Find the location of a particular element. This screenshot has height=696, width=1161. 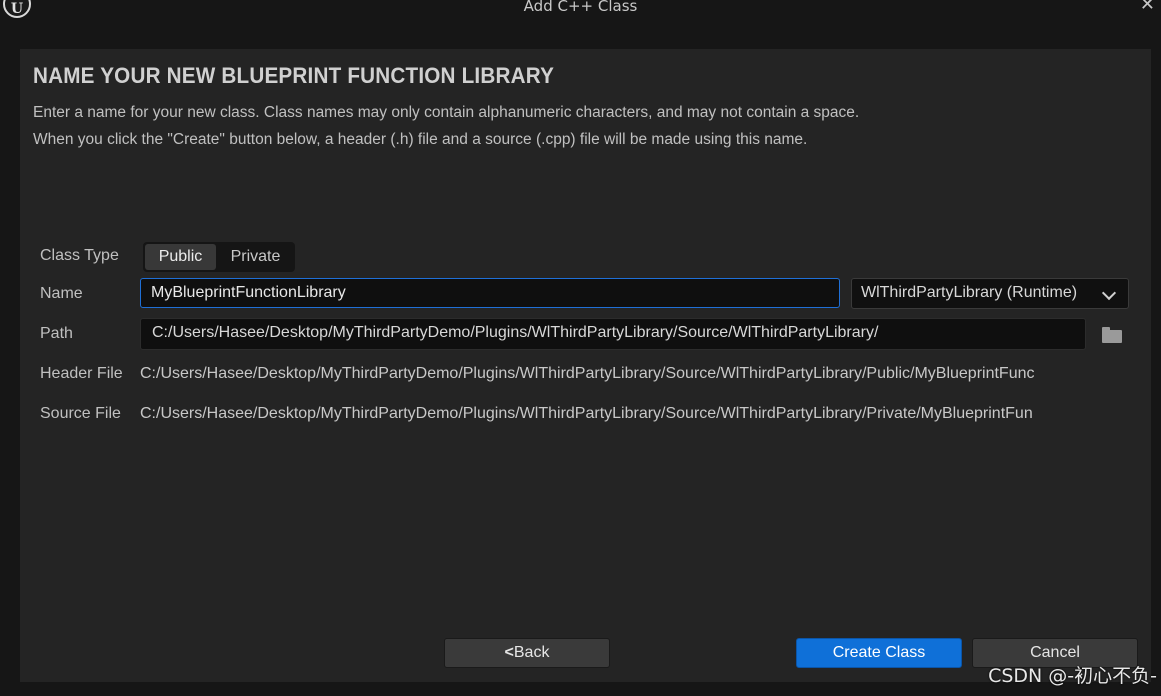

class-name-input: MyBlueprintFunctionLibrary is located at coordinates (490, 293).